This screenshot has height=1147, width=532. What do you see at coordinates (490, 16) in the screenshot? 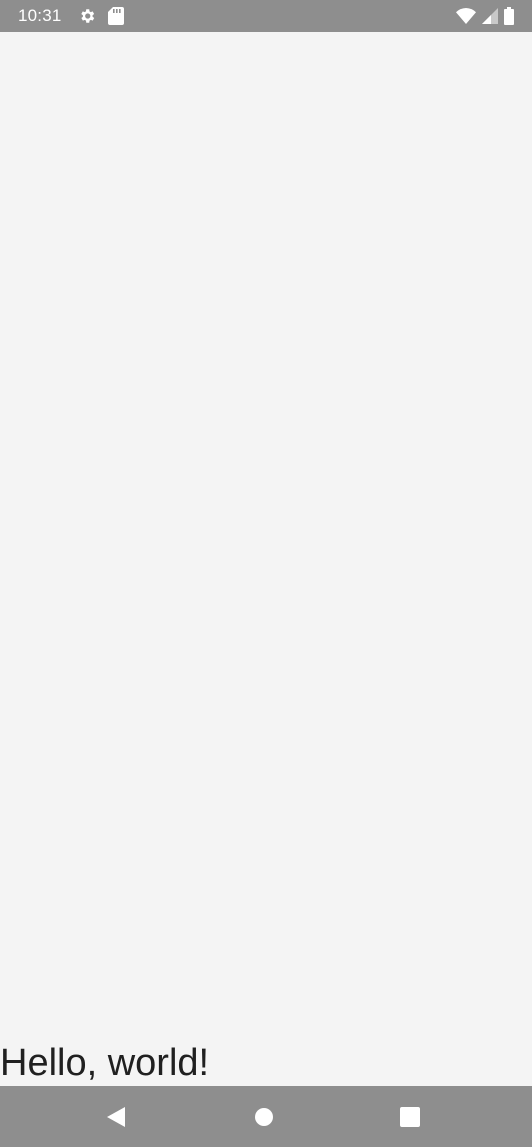
I see `cell-signal-icon` at bounding box center [490, 16].